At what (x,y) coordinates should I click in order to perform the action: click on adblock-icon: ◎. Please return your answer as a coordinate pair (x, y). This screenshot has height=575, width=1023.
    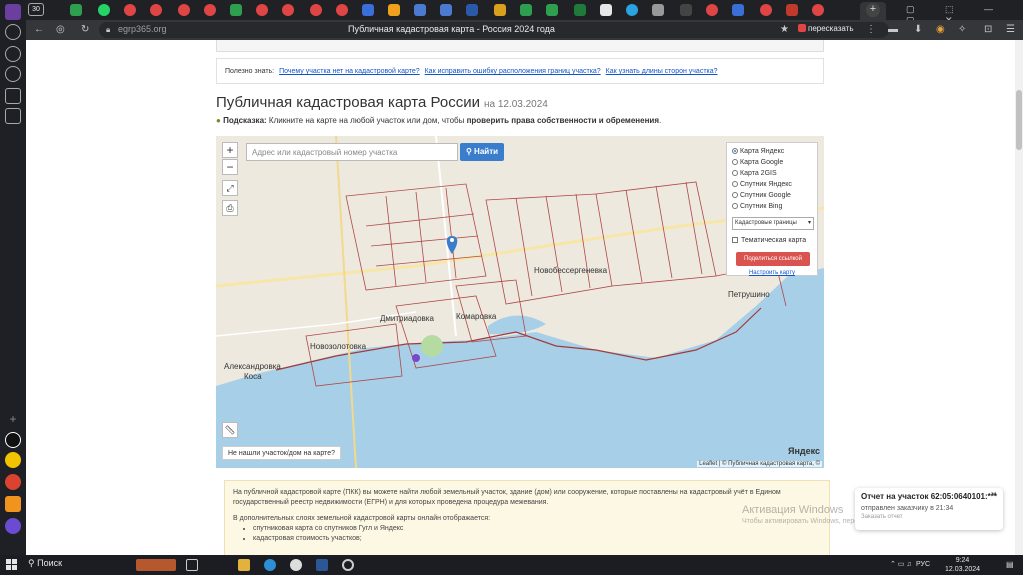
    Looking at the image, I should click on (60, 30).